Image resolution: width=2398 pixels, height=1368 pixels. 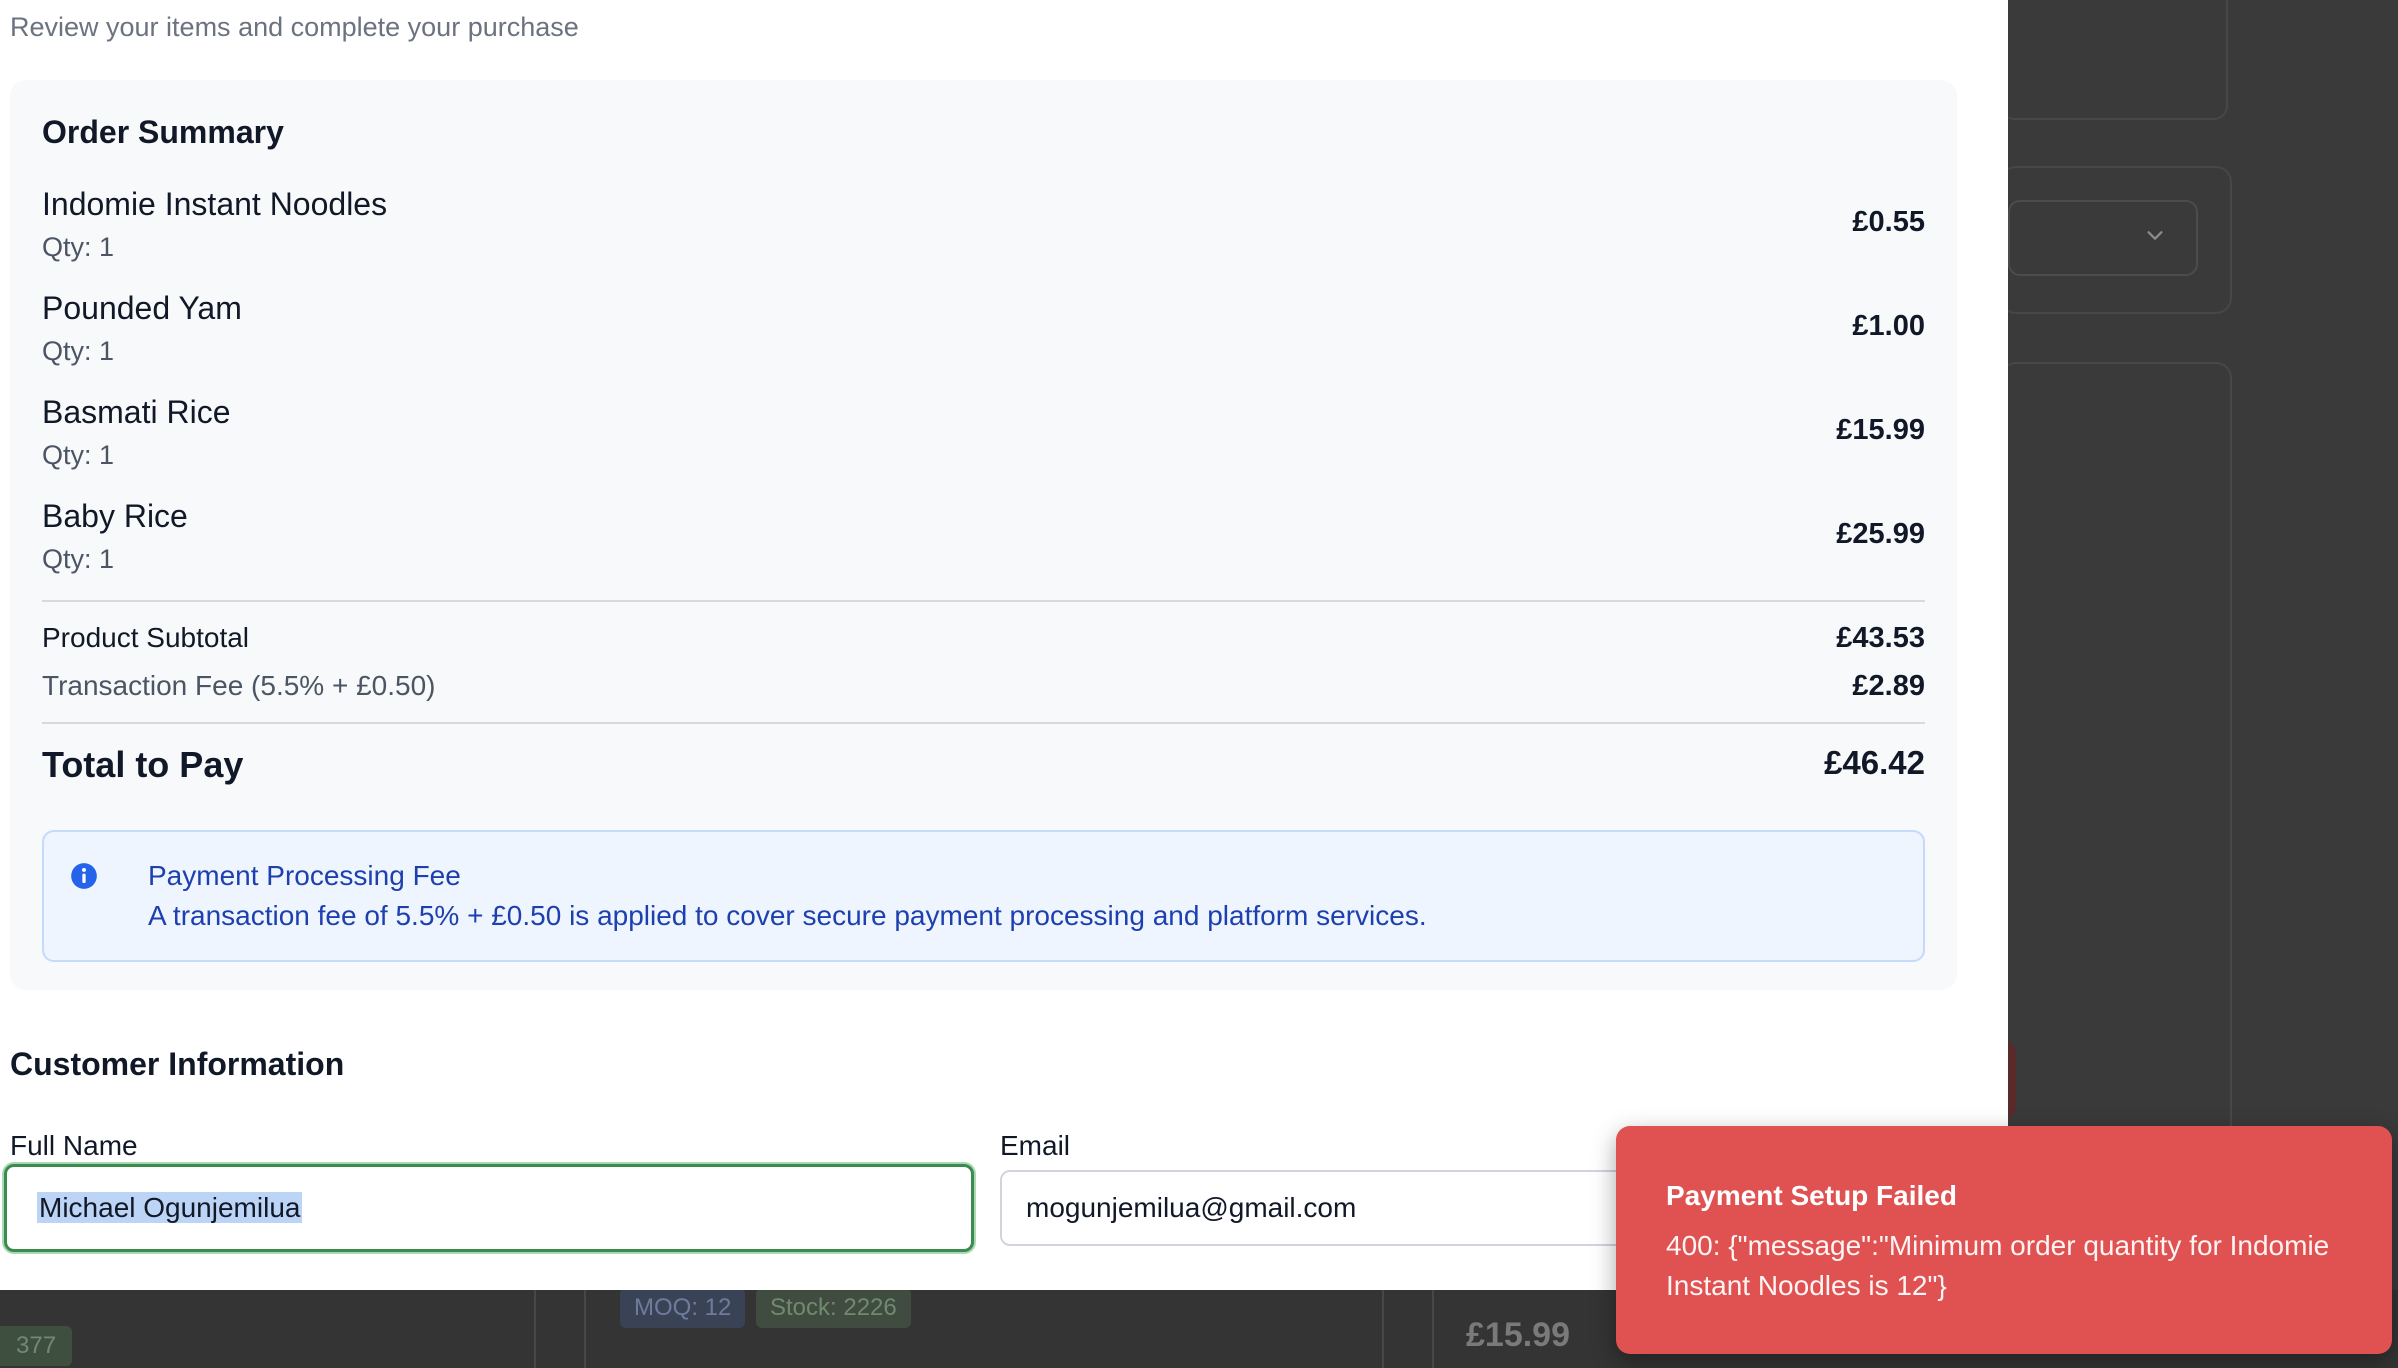 I want to click on list-item: Basmati Rice Qty: 1 £15.99, so click(x=983, y=439).